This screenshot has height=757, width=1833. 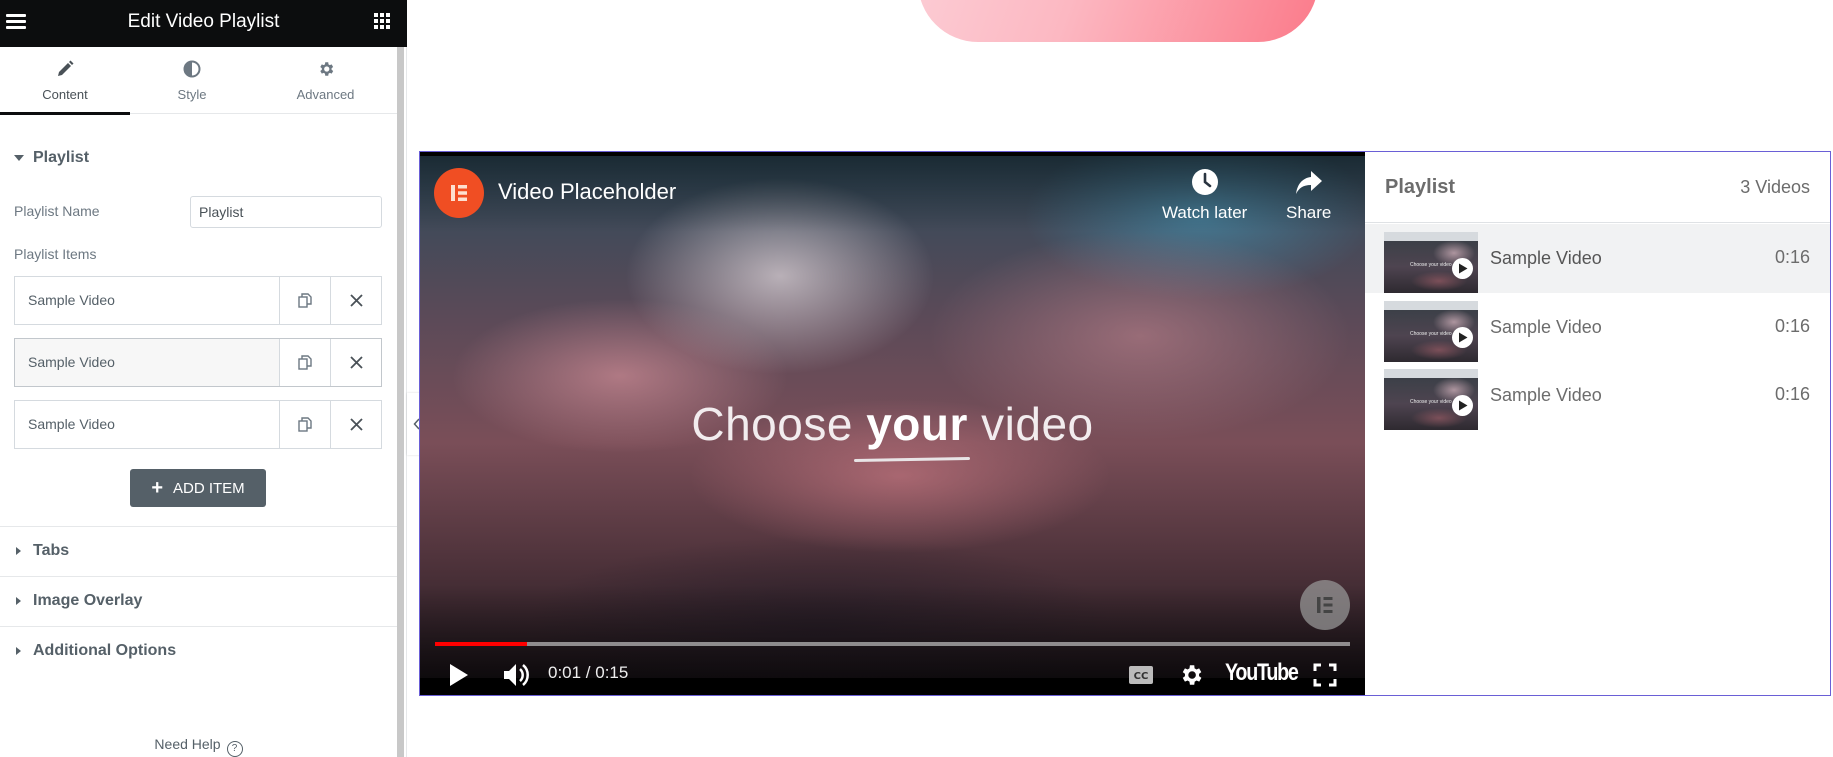 What do you see at coordinates (157, 488) in the screenshot?
I see `plus-icon: +` at bounding box center [157, 488].